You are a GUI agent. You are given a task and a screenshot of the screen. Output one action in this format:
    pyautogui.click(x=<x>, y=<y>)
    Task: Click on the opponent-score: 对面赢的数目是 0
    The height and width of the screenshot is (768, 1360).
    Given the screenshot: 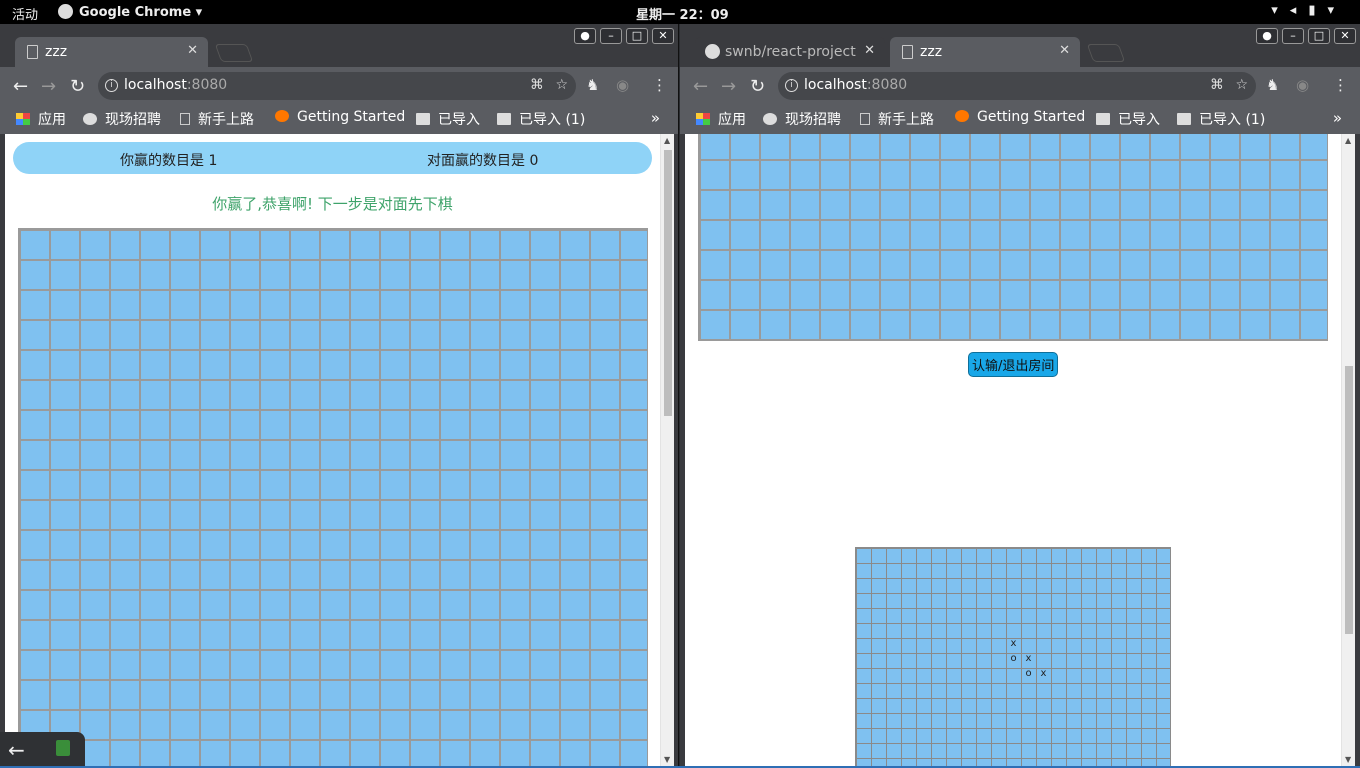 What is the action you would take?
    pyautogui.click(x=483, y=161)
    